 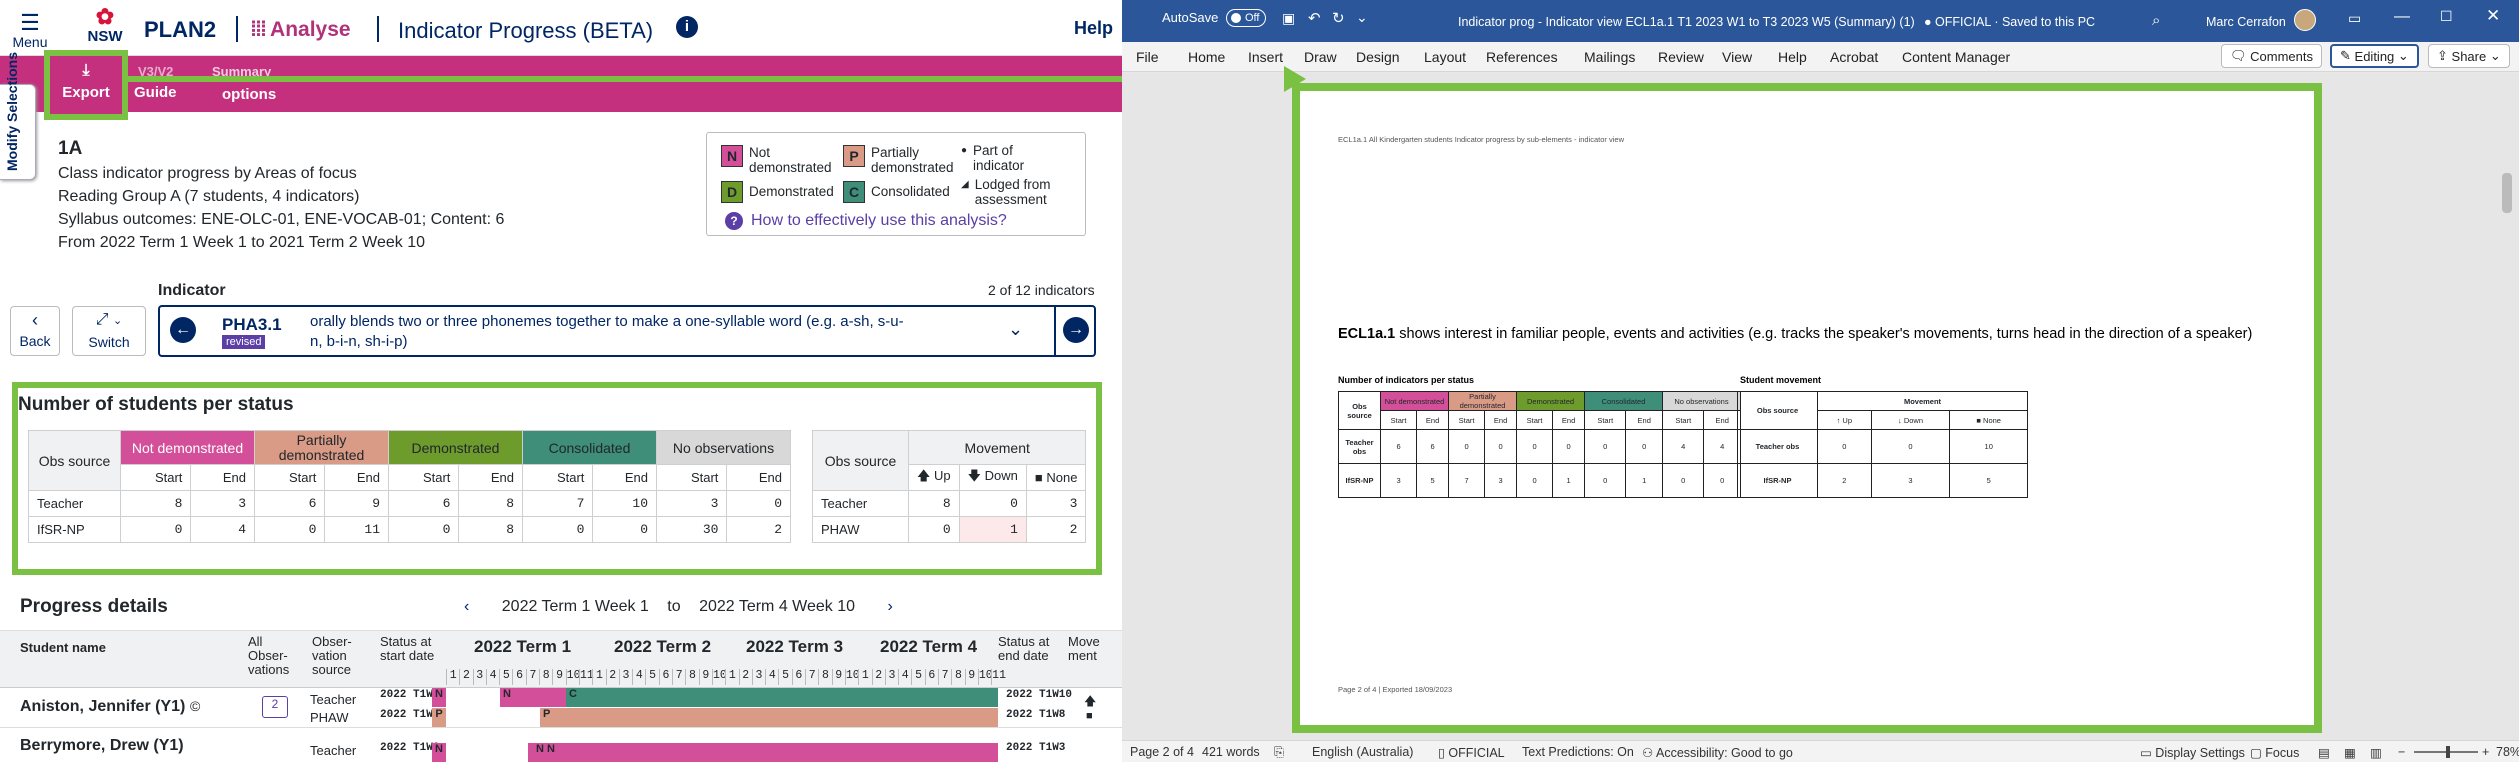 What do you see at coordinates (105, 16) in the screenshot?
I see `waratah-icon: ✿` at bounding box center [105, 16].